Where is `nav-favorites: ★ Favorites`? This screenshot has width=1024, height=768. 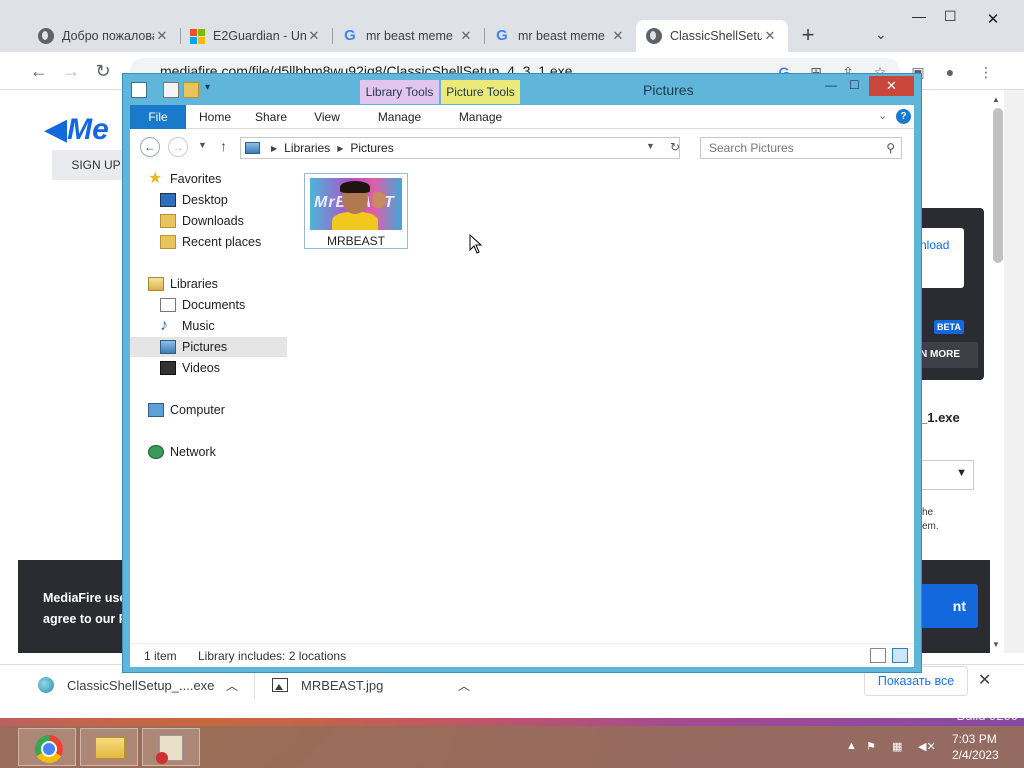 nav-favorites: ★ Favorites is located at coordinates (208, 179).